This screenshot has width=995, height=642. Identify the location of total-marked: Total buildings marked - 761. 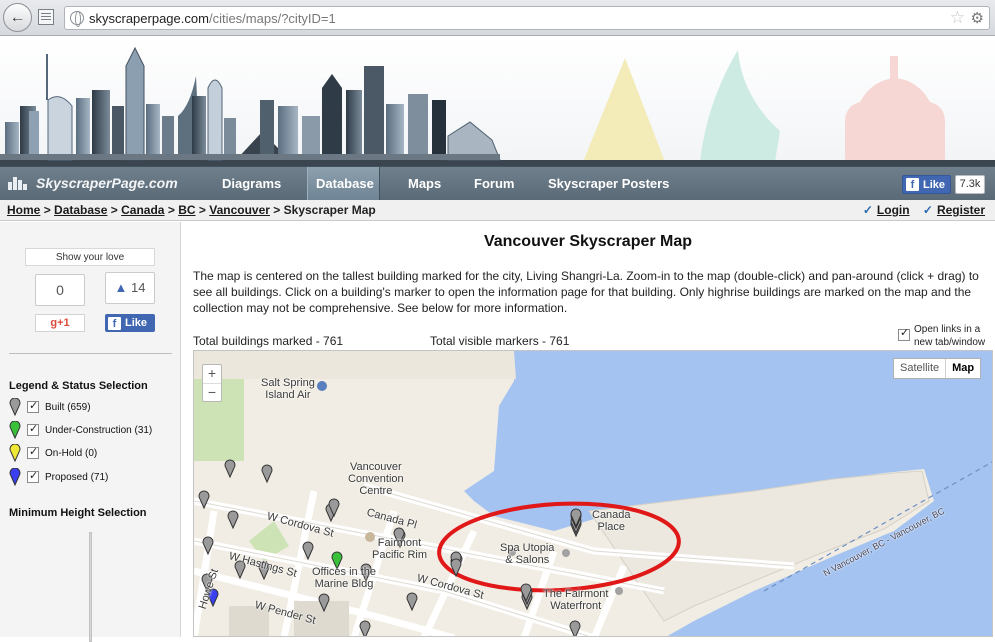
(268, 341).